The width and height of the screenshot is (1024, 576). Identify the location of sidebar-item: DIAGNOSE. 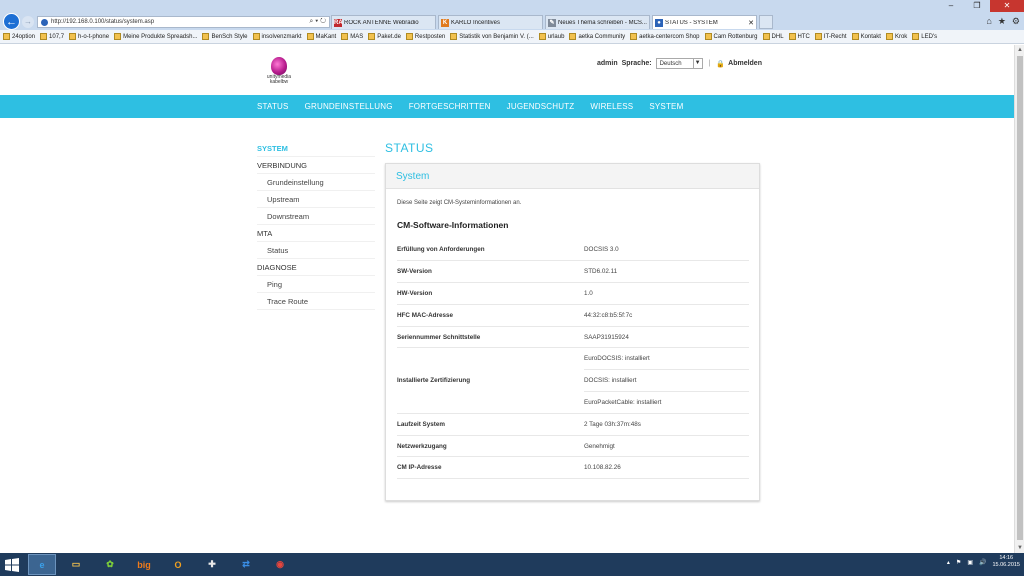
(316, 267).